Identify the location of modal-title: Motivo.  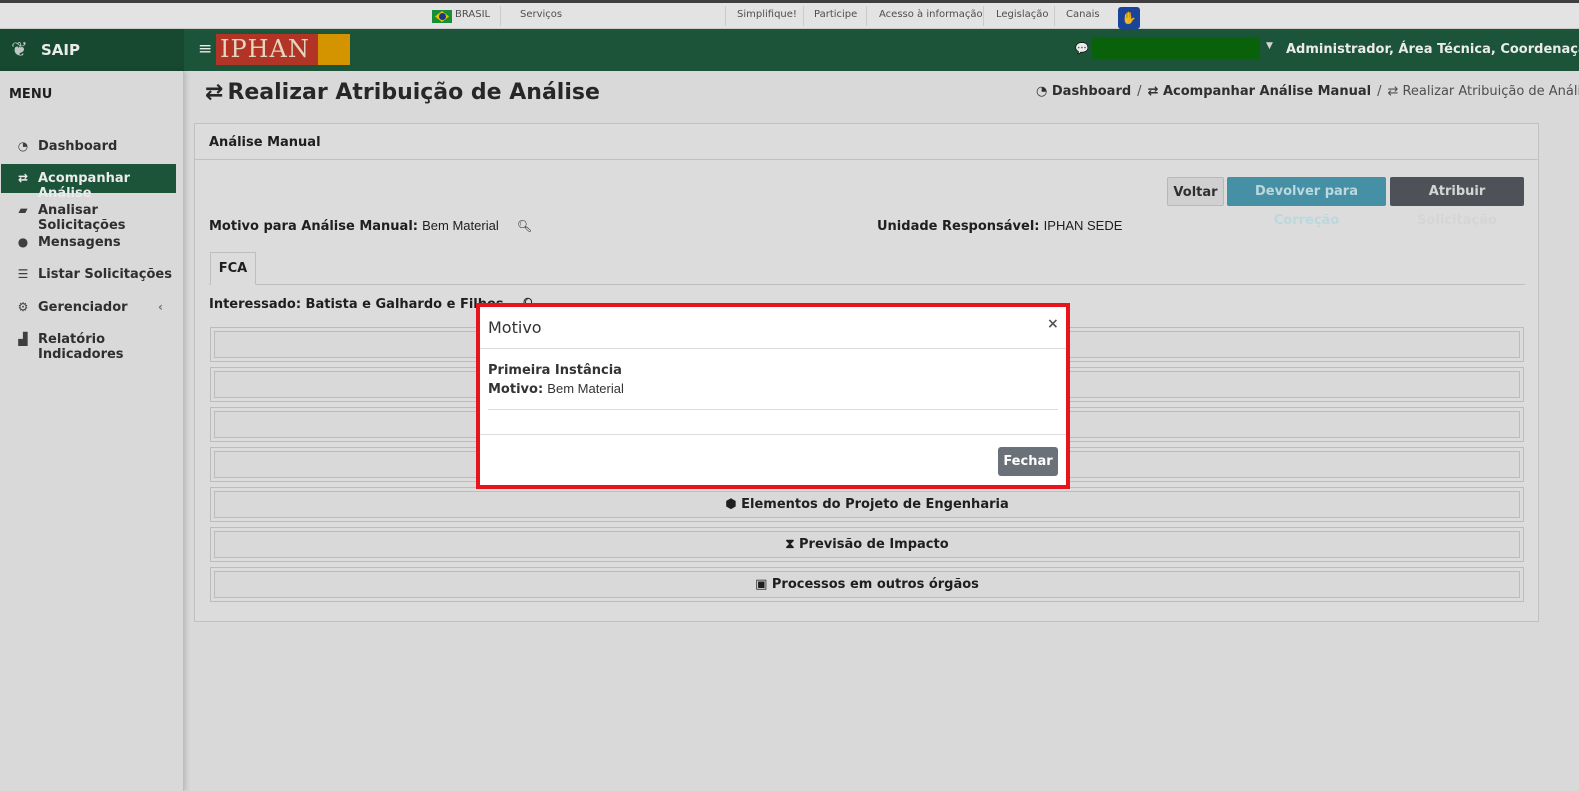
(515, 327).